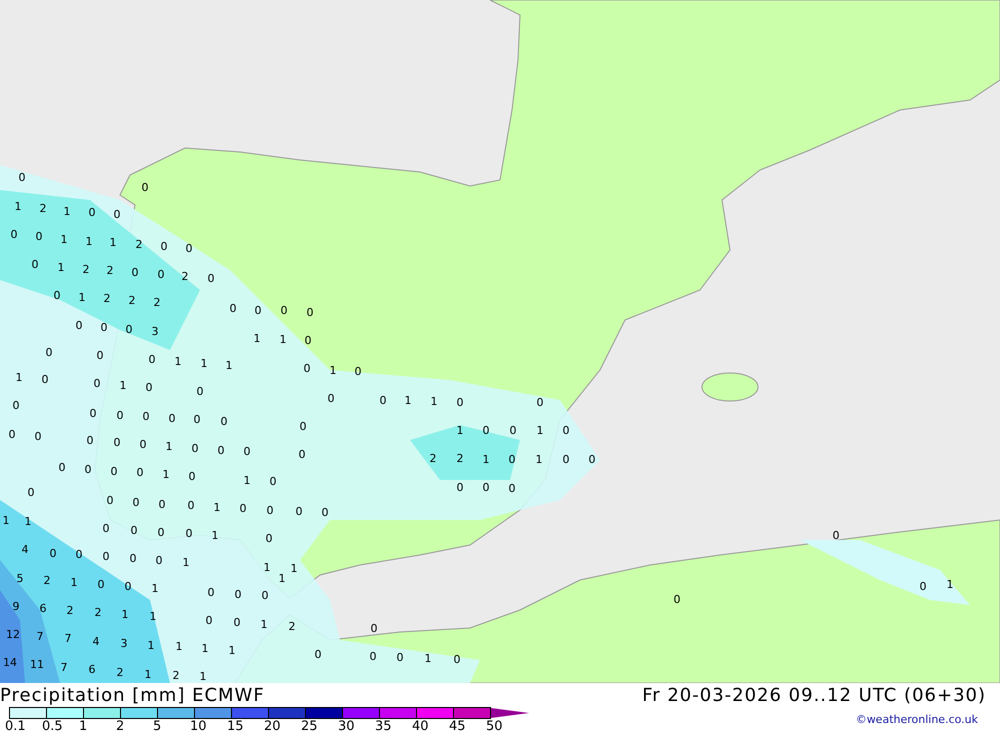 The image size is (1000, 733). What do you see at coordinates (132, 695) in the screenshot?
I see `map-title: Precipitation [mm] ECMWF` at bounding box center [132, 695].